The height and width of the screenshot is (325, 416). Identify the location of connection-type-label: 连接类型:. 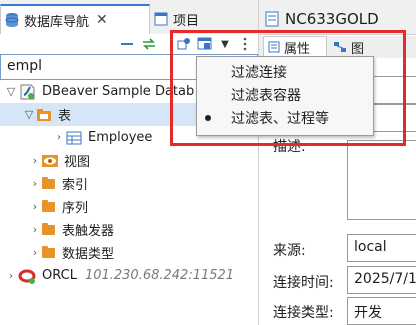
(303, 313).